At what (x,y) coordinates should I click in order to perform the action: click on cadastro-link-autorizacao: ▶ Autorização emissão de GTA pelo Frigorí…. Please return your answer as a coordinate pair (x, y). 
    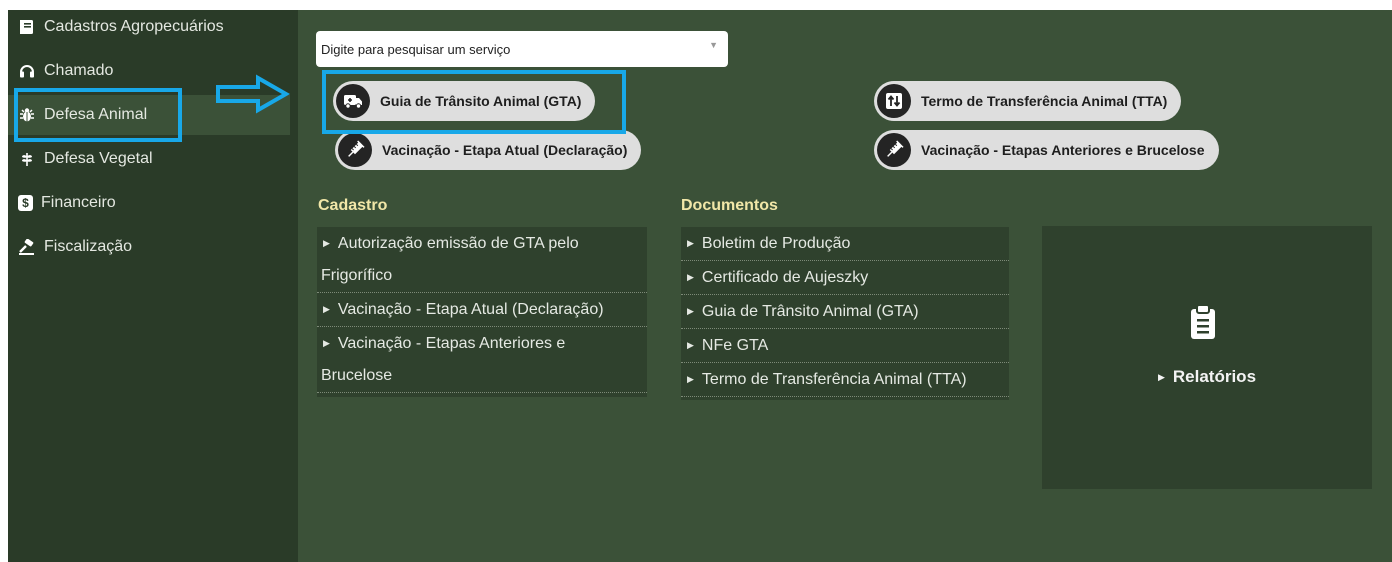
    Looking at the image, I should click on (482, 260).